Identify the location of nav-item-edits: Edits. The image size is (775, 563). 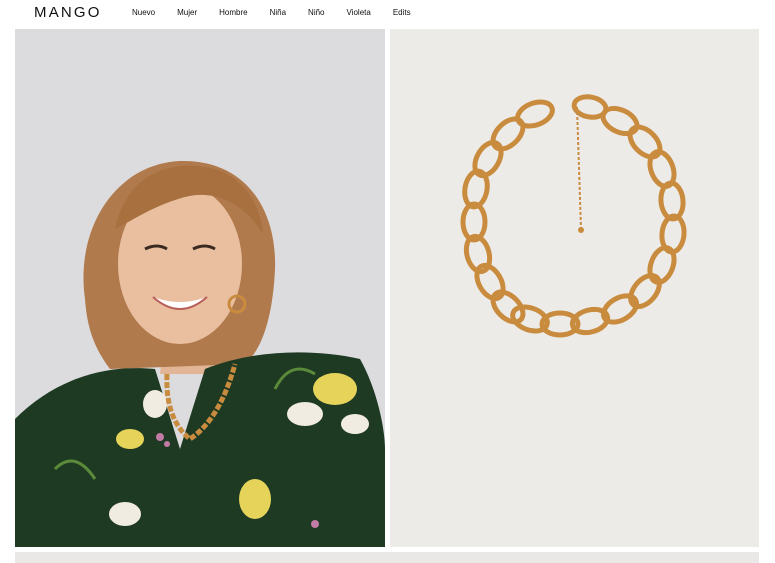
(402, 12).